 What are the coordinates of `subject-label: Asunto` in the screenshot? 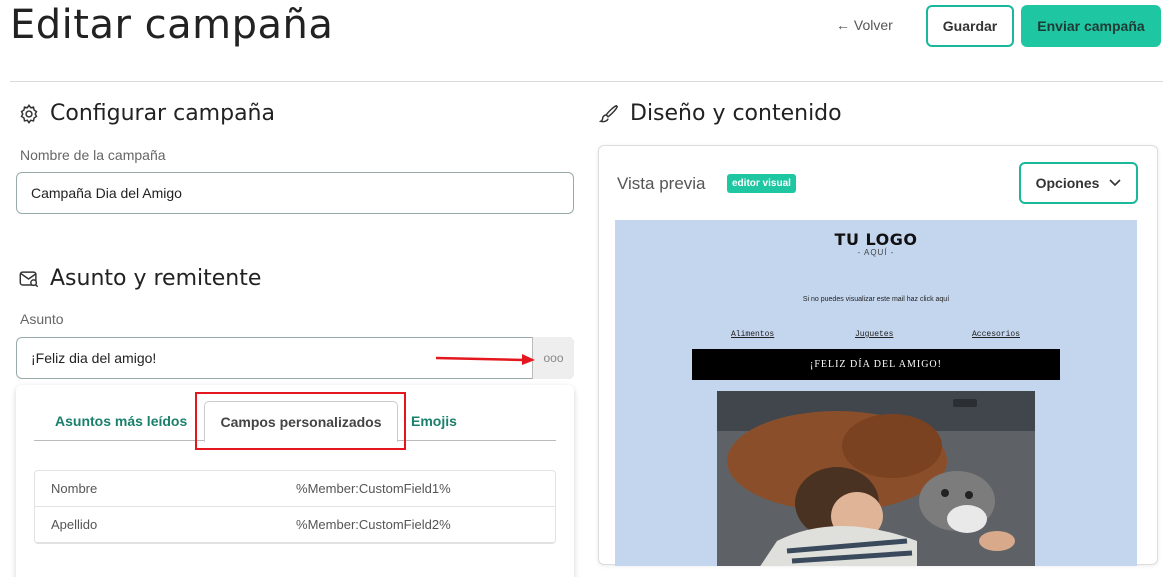 It's located at (42, 319).